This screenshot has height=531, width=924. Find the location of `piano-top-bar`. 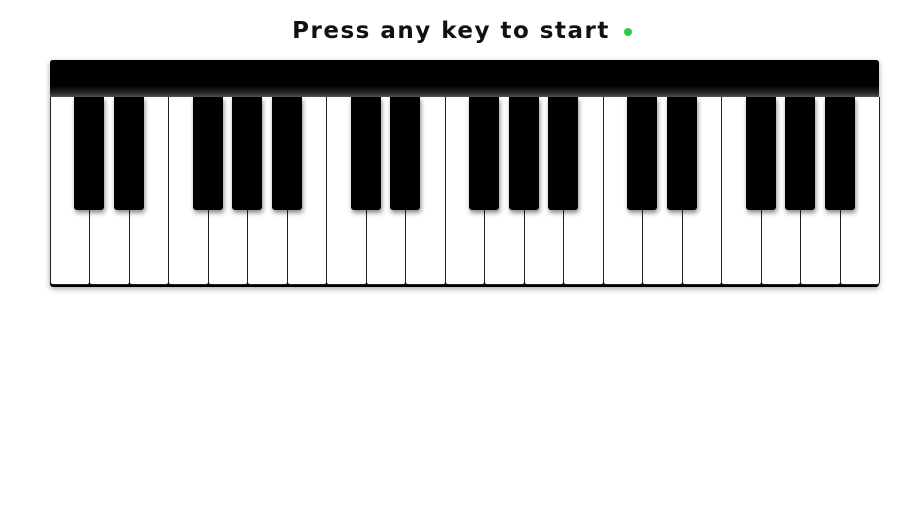

piano-top-bar is located at coordinates (464, 78).